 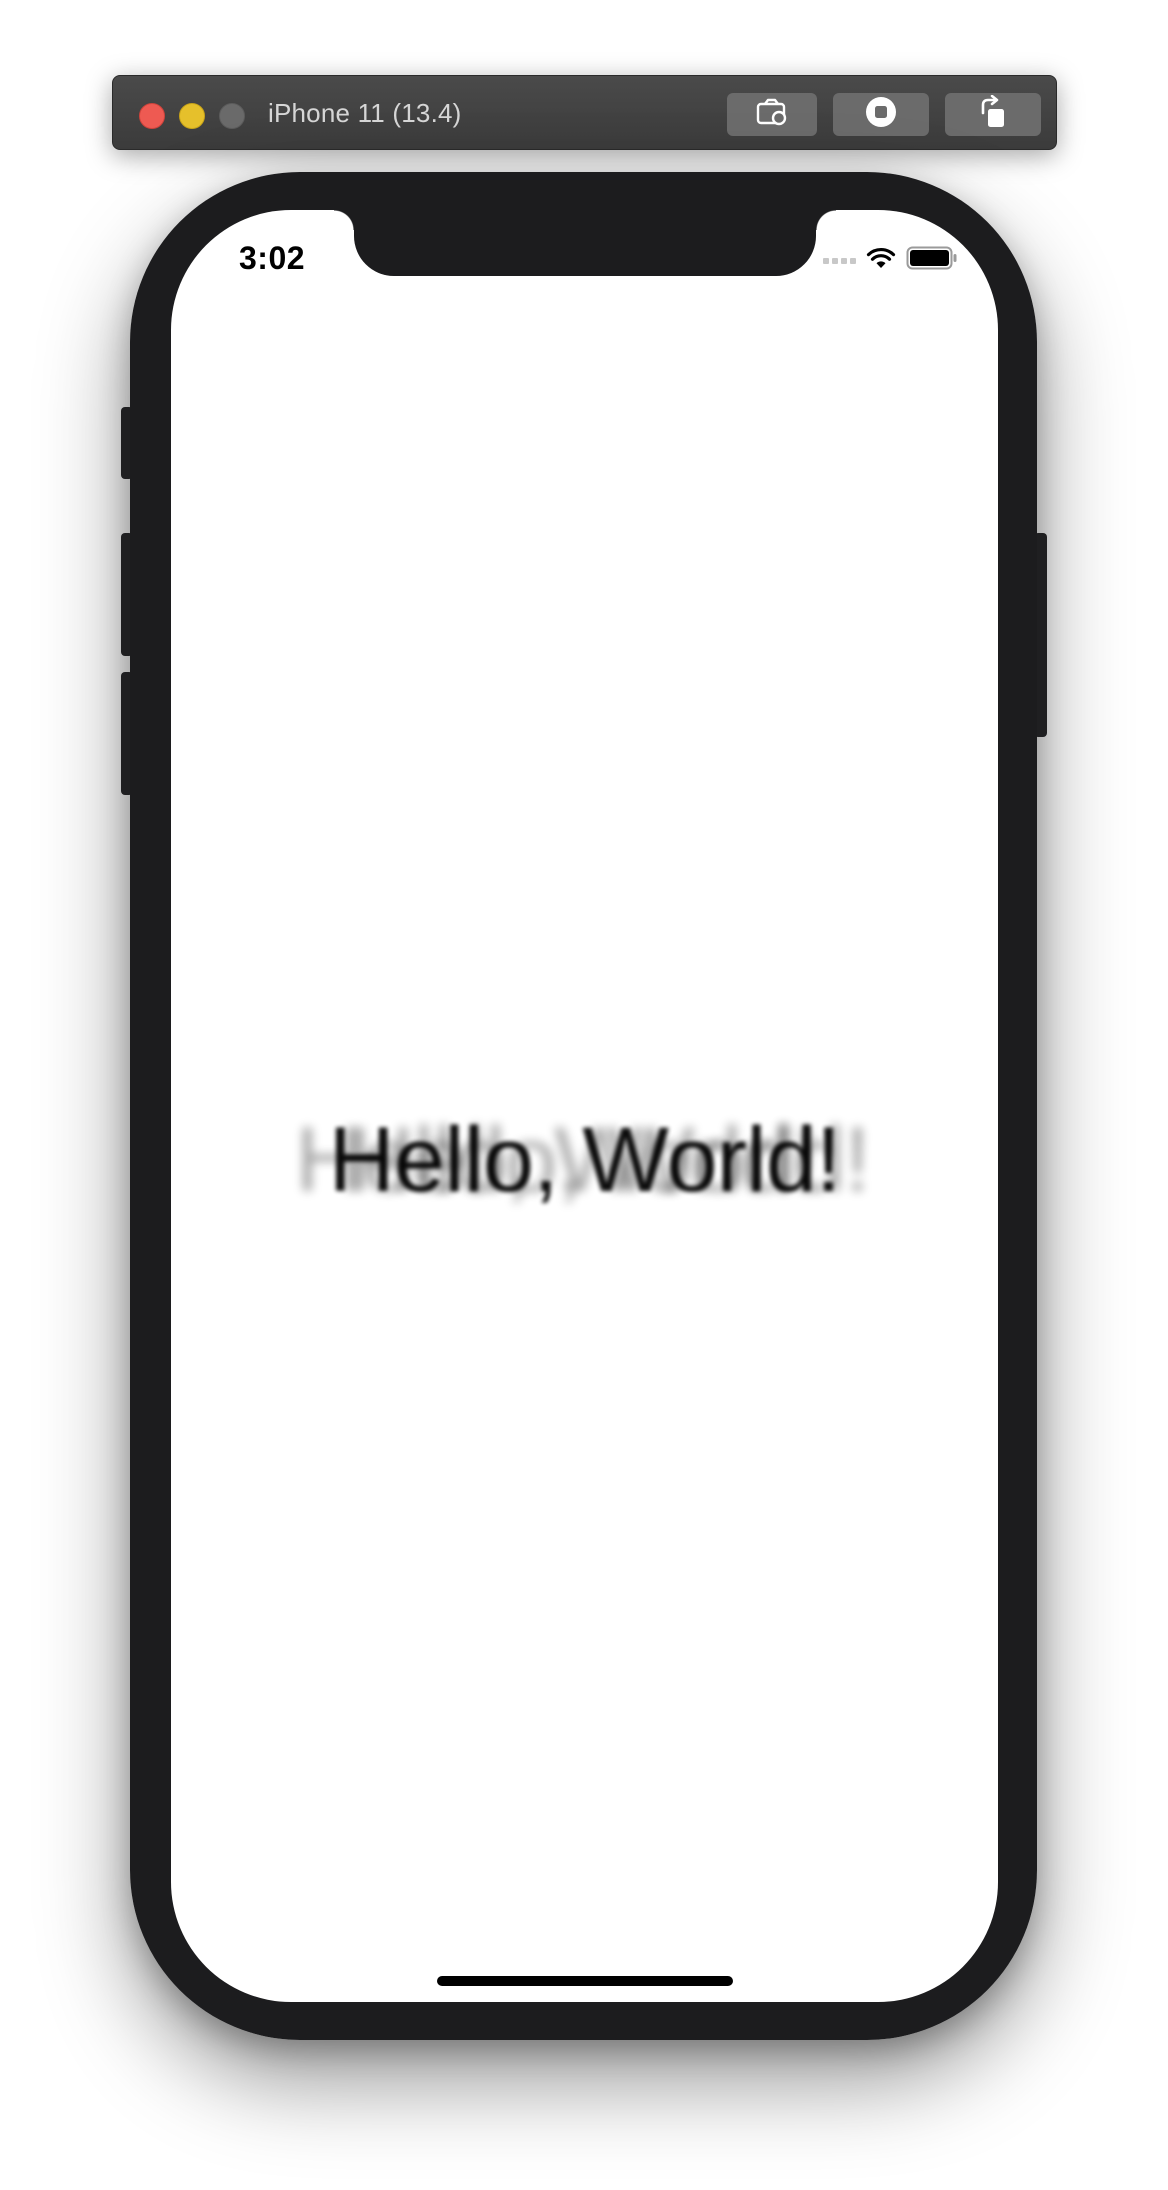 What do you see at coordinates (932, 260) in the screenshot?
I see `battery-icon` at bounding box center [932, 260].